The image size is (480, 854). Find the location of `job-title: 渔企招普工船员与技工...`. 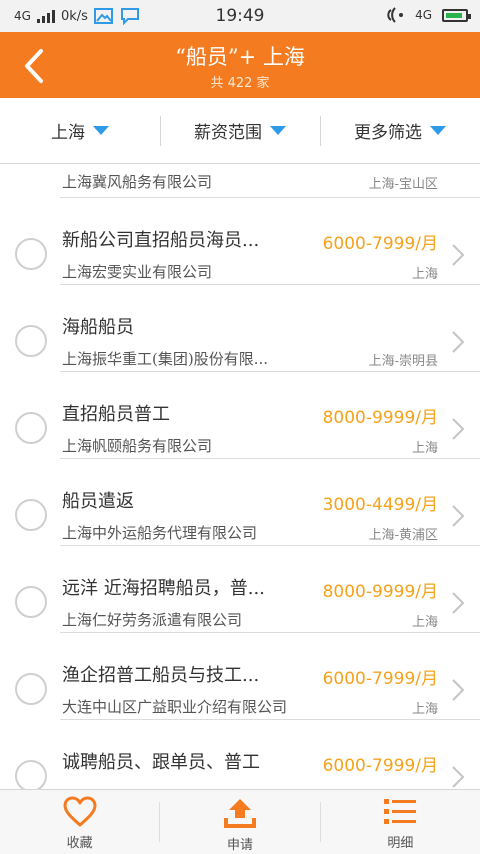

job-title: 渔企招普工船员与技工... is located at coordinates (161, 675).